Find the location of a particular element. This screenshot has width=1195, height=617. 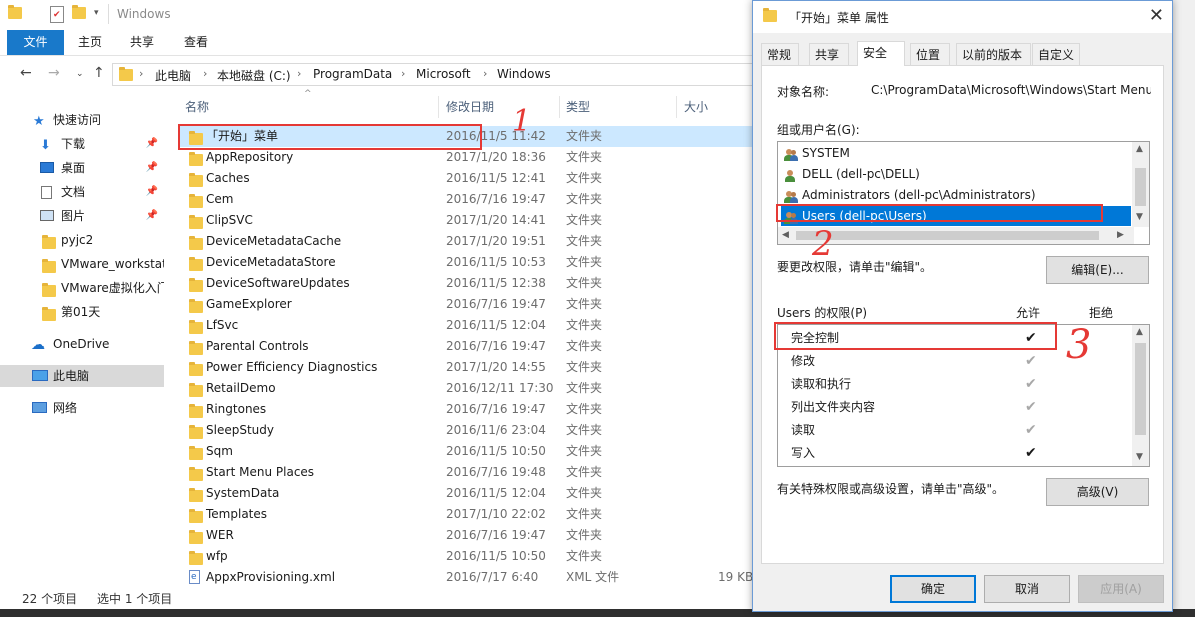

nav-folder-pyjc2: pyjc2 is located at coordinates (82, 240).